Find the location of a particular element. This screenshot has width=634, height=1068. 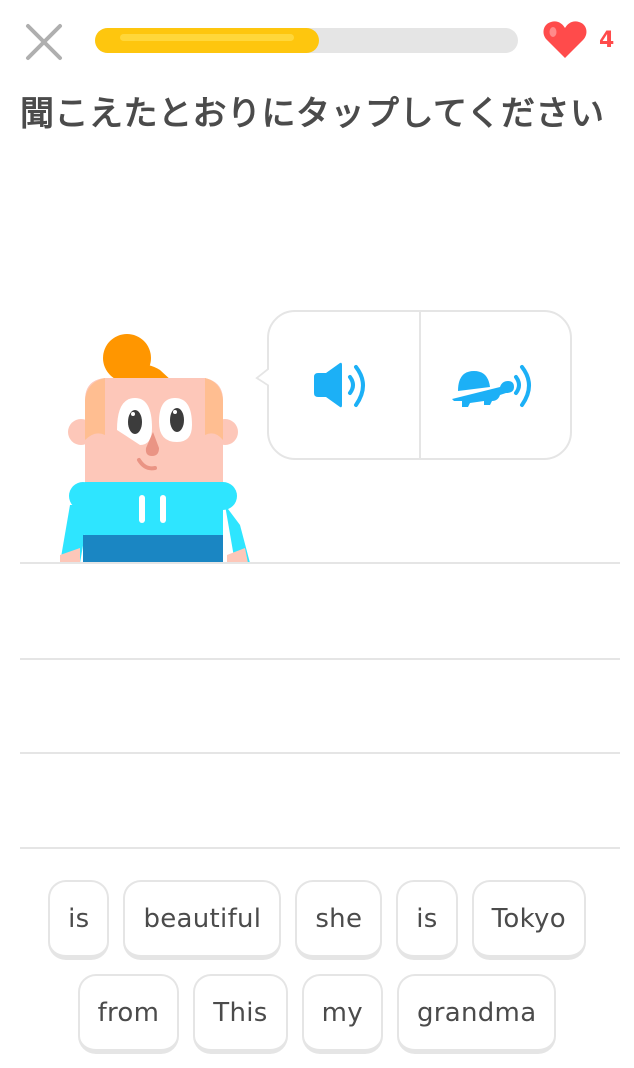

bubble-tail is located at coordinates (262, 377).